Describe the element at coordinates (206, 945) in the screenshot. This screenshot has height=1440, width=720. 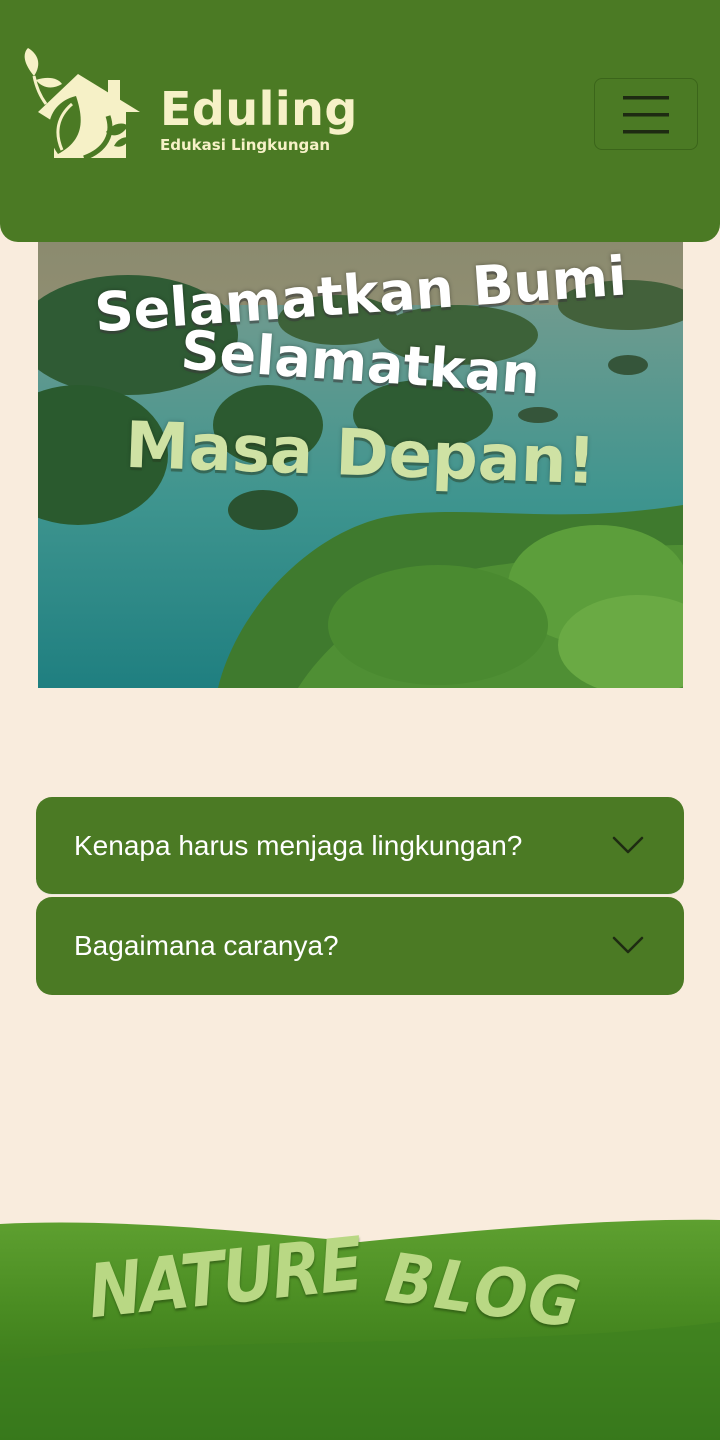
I see `faq-question: Bagaimana caranya?` at that location.